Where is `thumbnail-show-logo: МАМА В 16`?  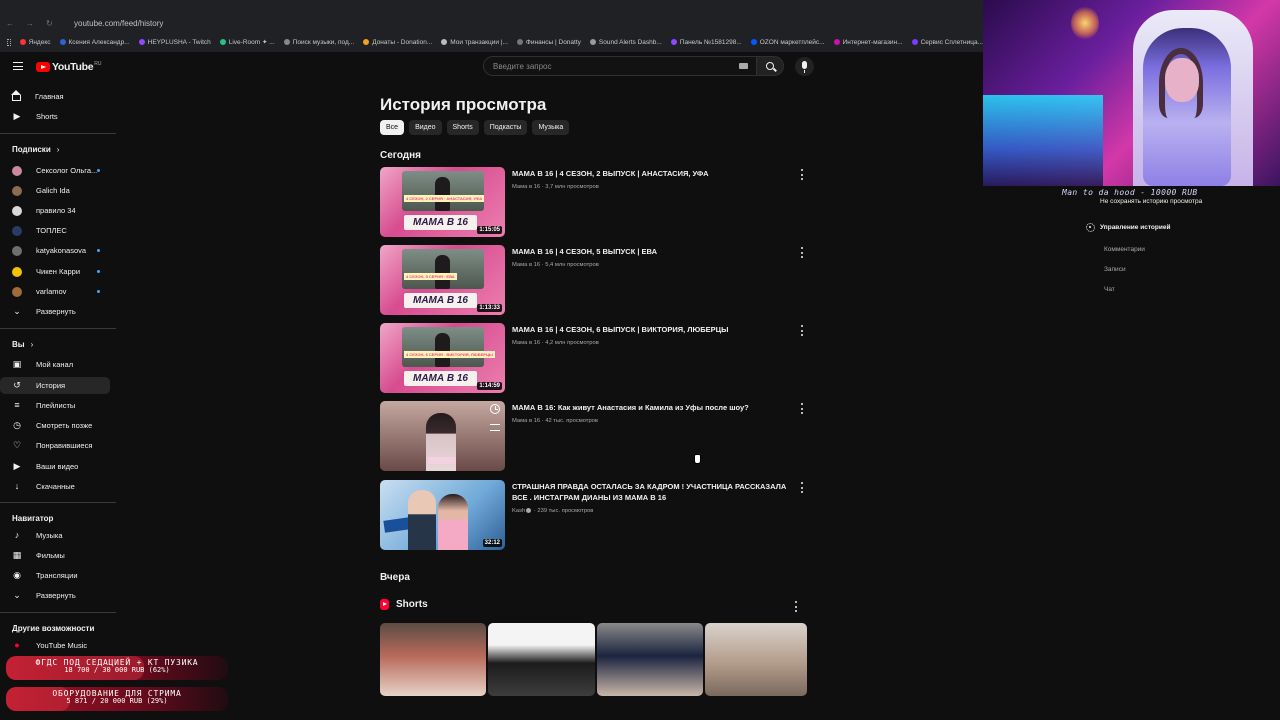
thumbnail-show-logo: МАМА В 16 is located at coordinates (440, 222).